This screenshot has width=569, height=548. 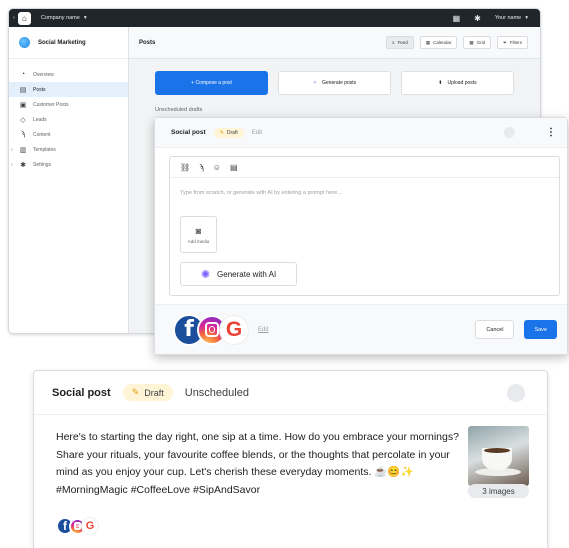 What do you see at coordinates (81, 392) in the screenshot?
I see `preview-title: Social post` at bounding box center [81, 392].